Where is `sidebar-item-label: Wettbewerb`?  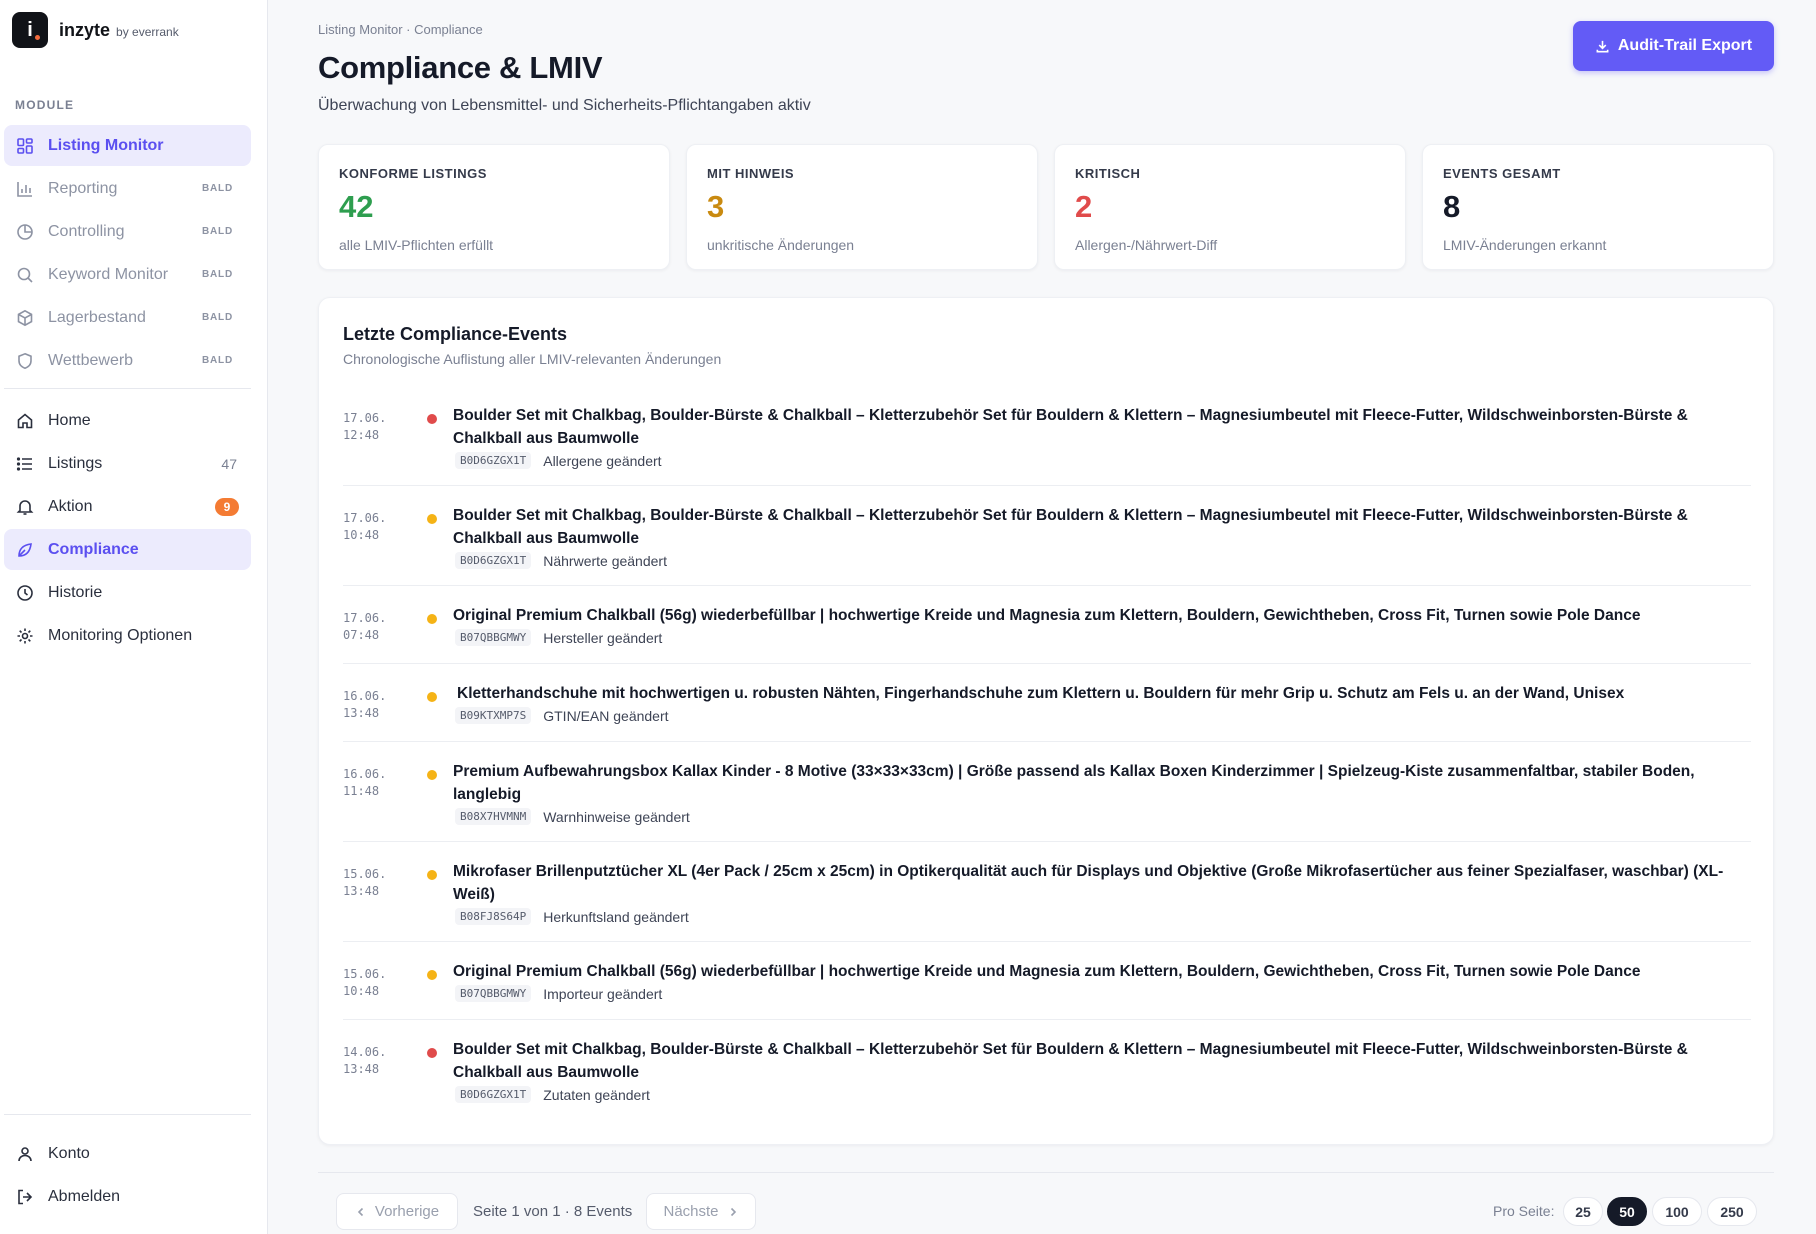
sidebar-item-label: Wettbewerb is located at coordinates (91, 360).